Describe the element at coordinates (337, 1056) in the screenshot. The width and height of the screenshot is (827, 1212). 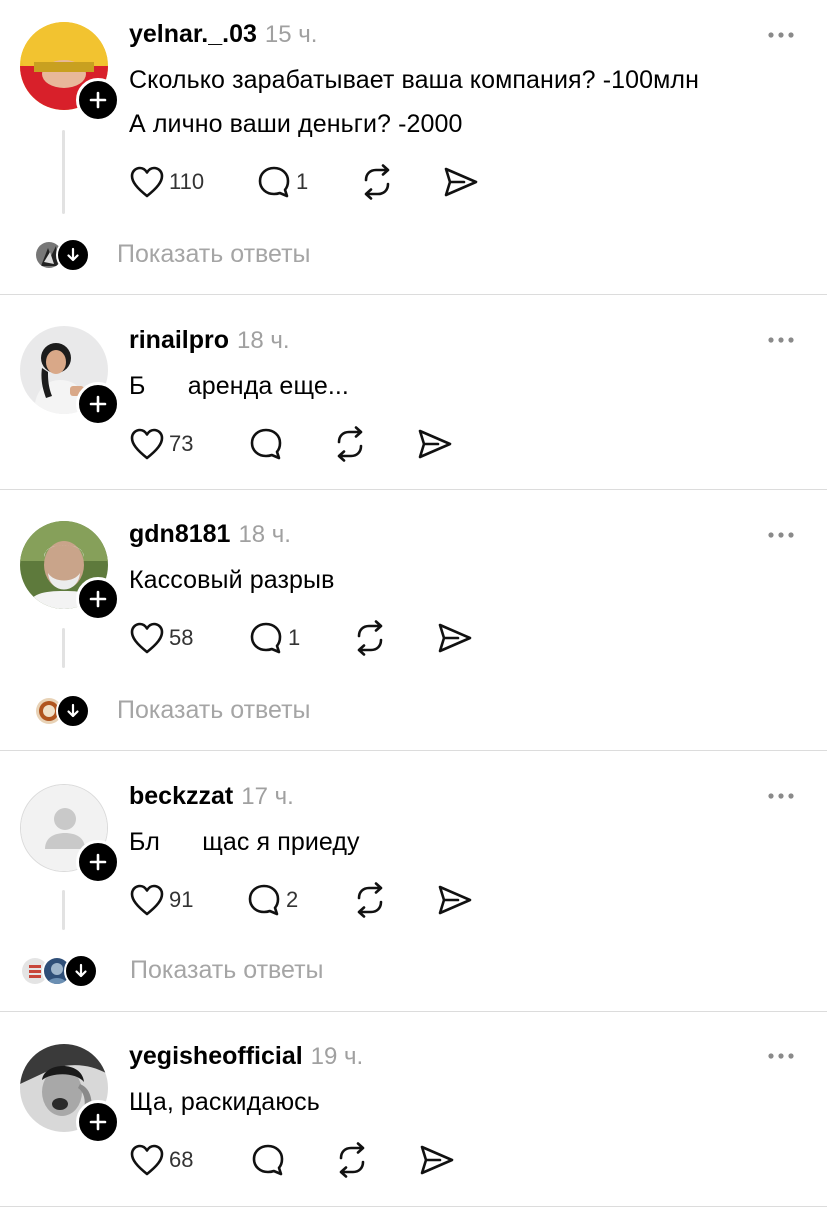
I see `post-time: 19 ч.` at that location.